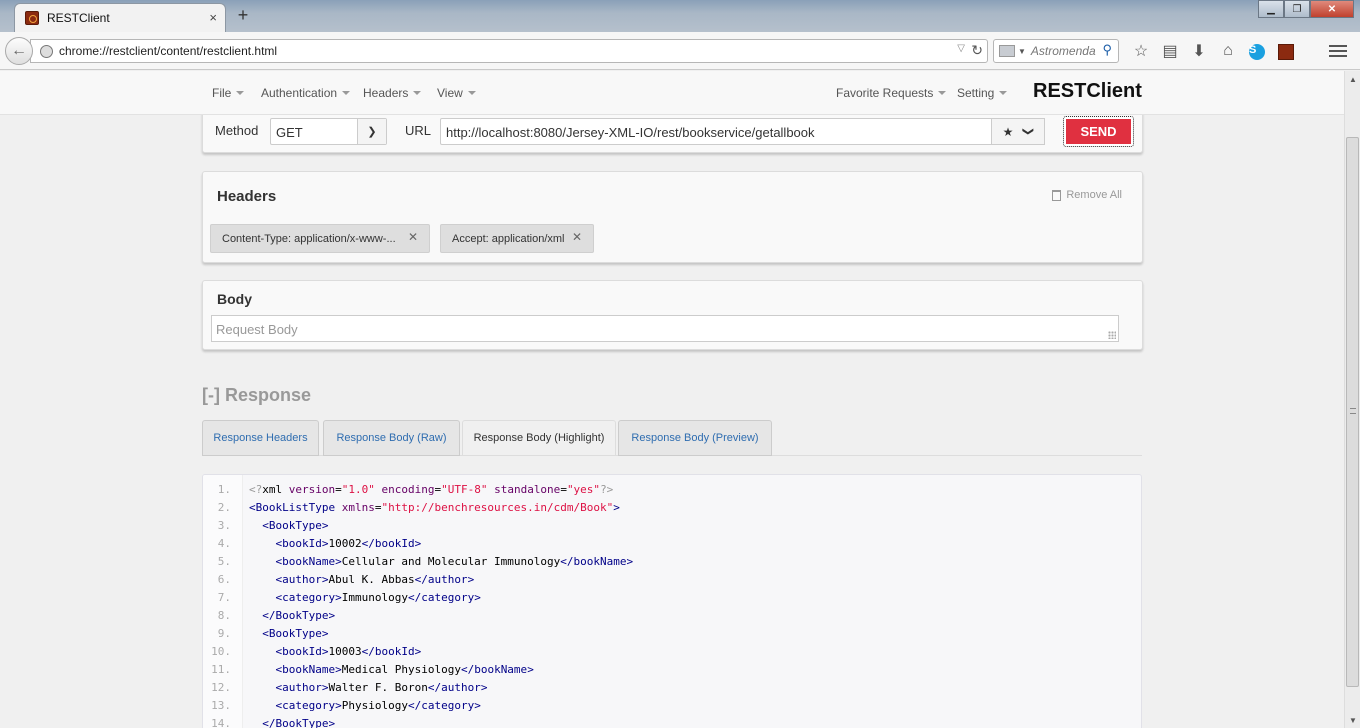  Describe the element at coordinates (391, 438) in the screenshot. I see `tab-response-body-raw: Response Body (Raw)` at that location.